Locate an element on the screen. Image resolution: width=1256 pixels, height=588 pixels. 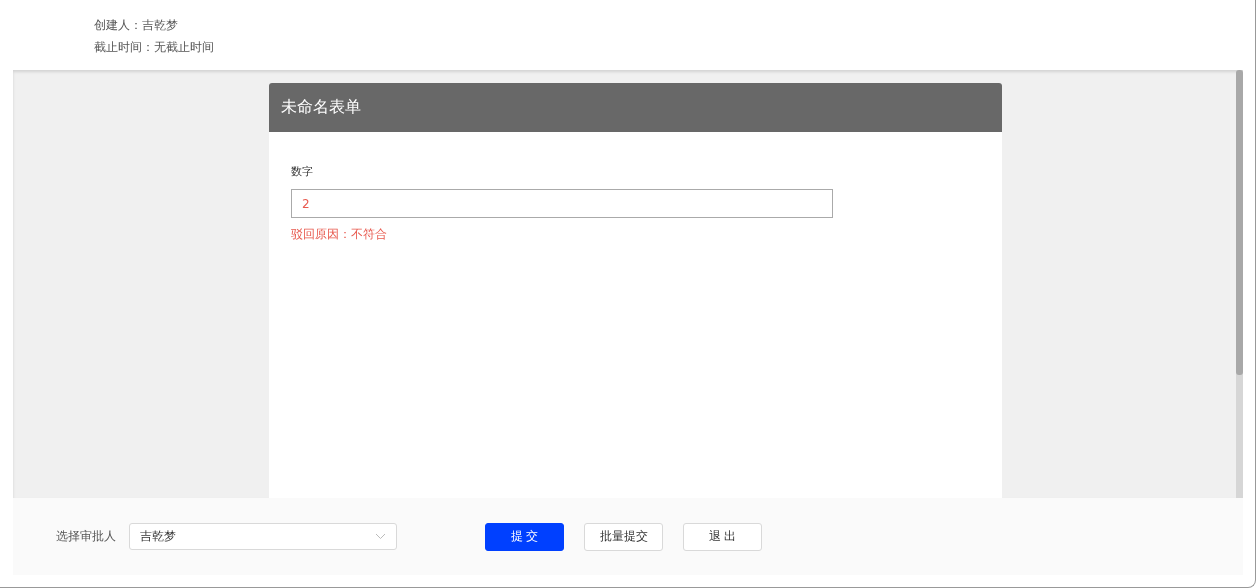
action-button: 提 交 is located at coordinates (524, 536).